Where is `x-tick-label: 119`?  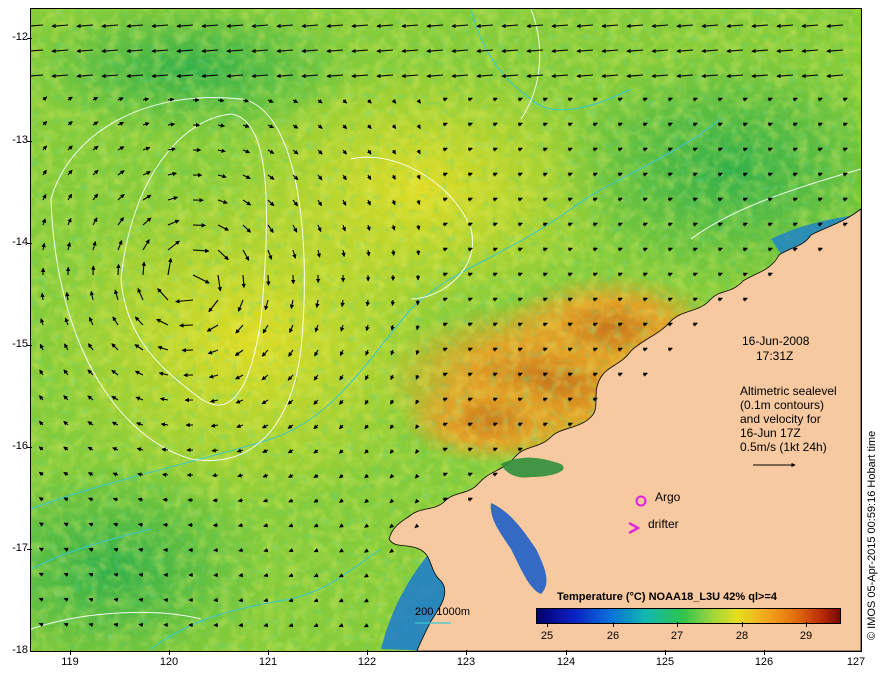 x-tick-label: 119 is located at coordinates (70, 662).